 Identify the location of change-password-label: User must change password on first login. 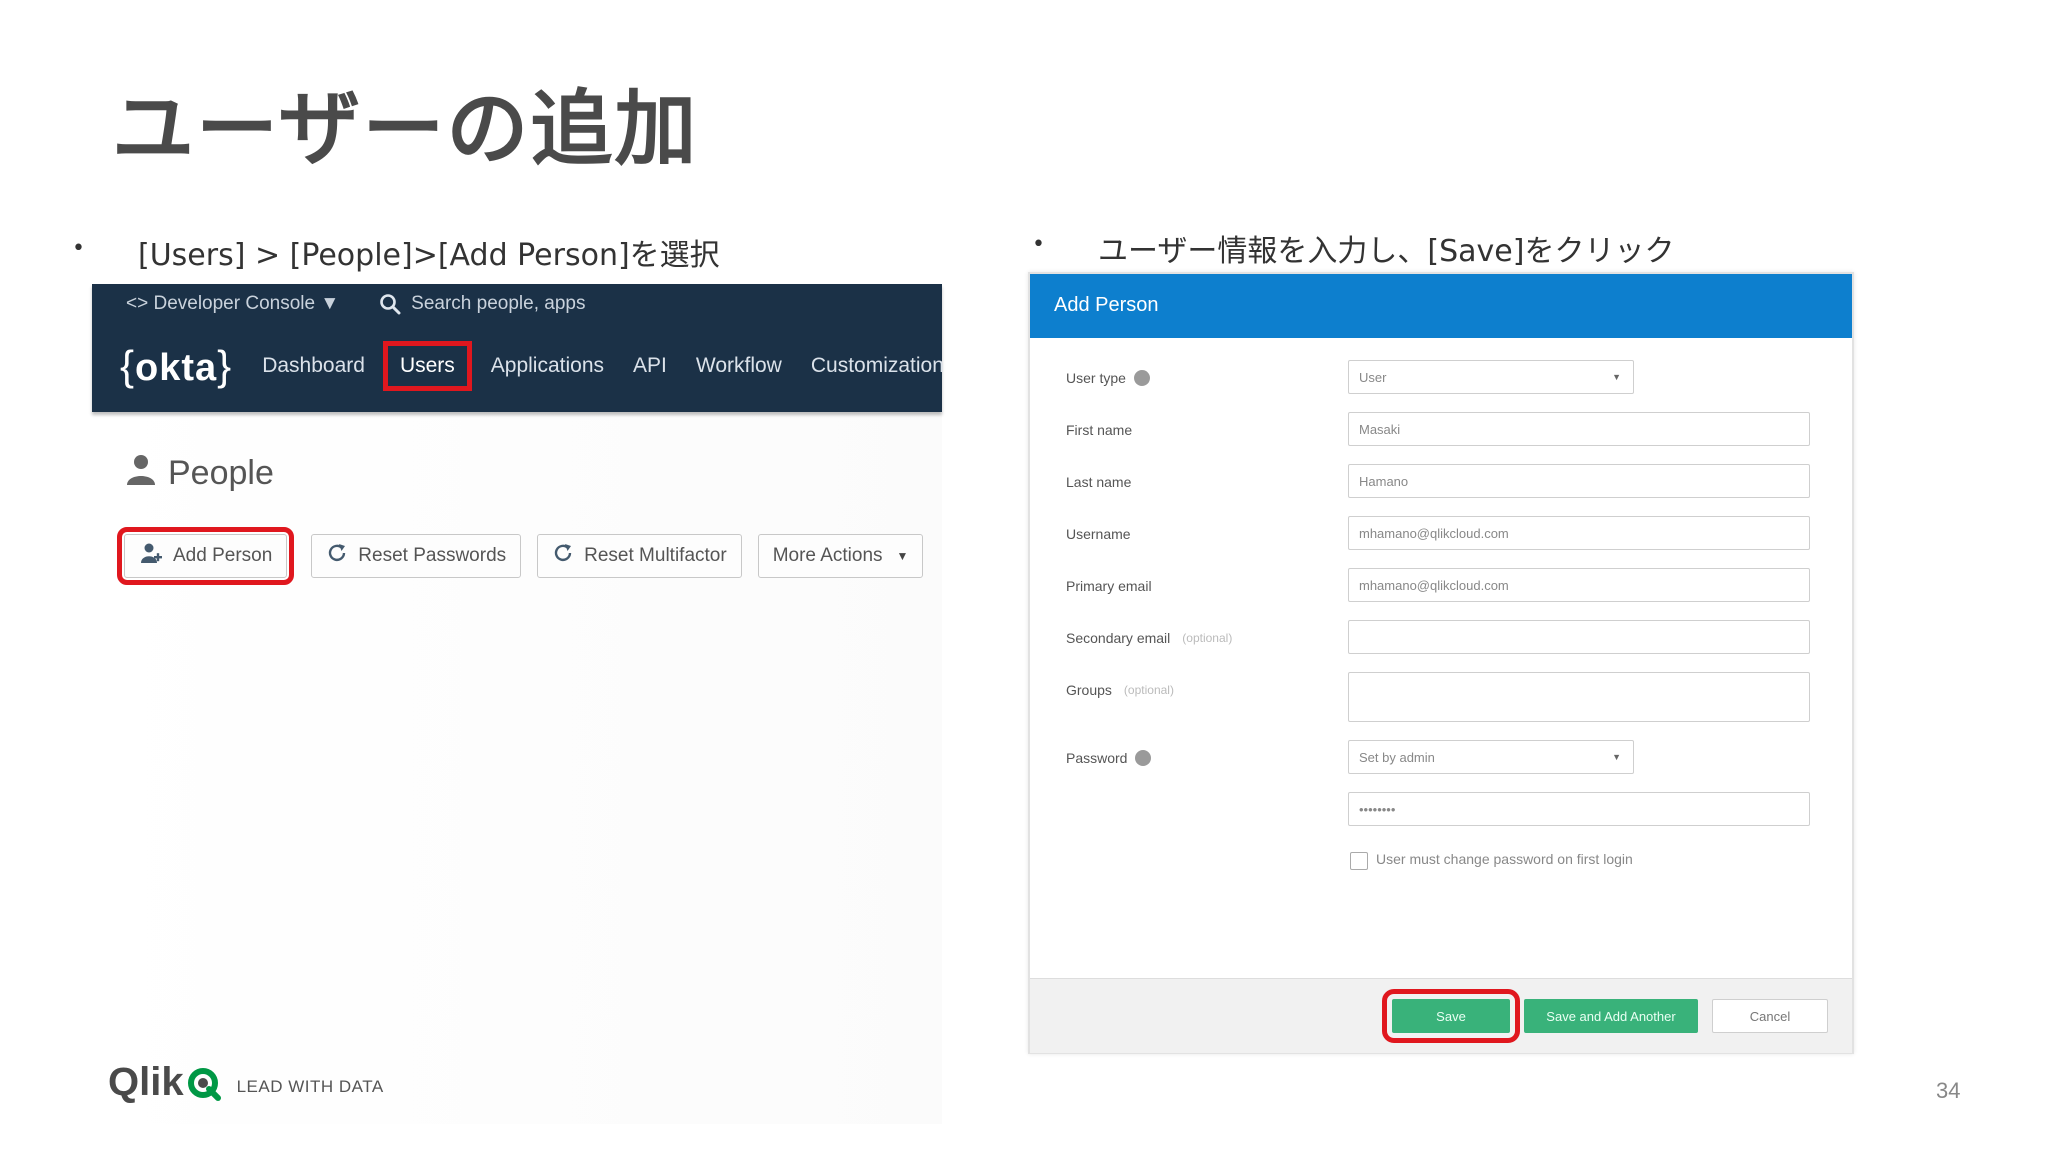
(1504, 859).